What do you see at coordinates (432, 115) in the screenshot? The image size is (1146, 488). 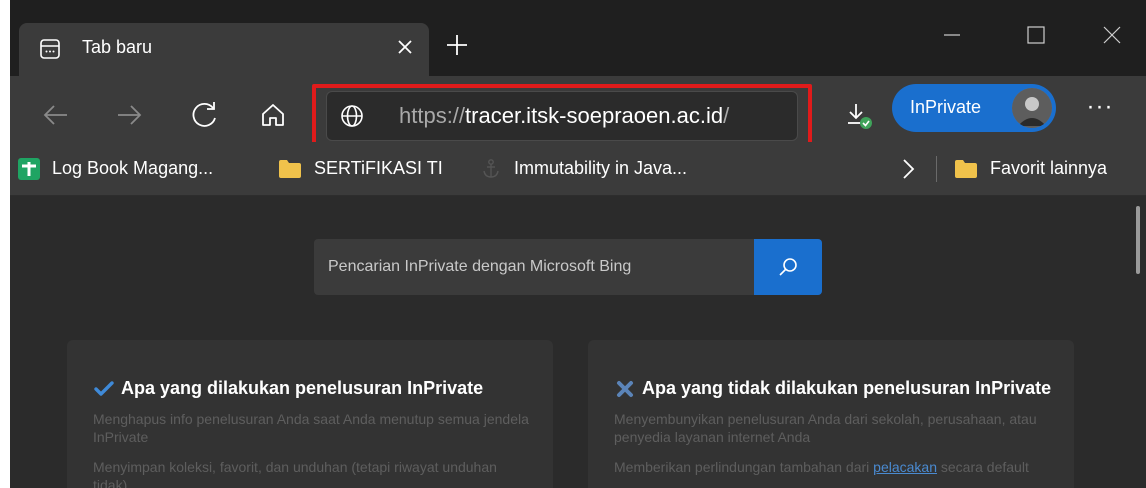 I see `url-scheme: https://` at bounding box center [432, 115].